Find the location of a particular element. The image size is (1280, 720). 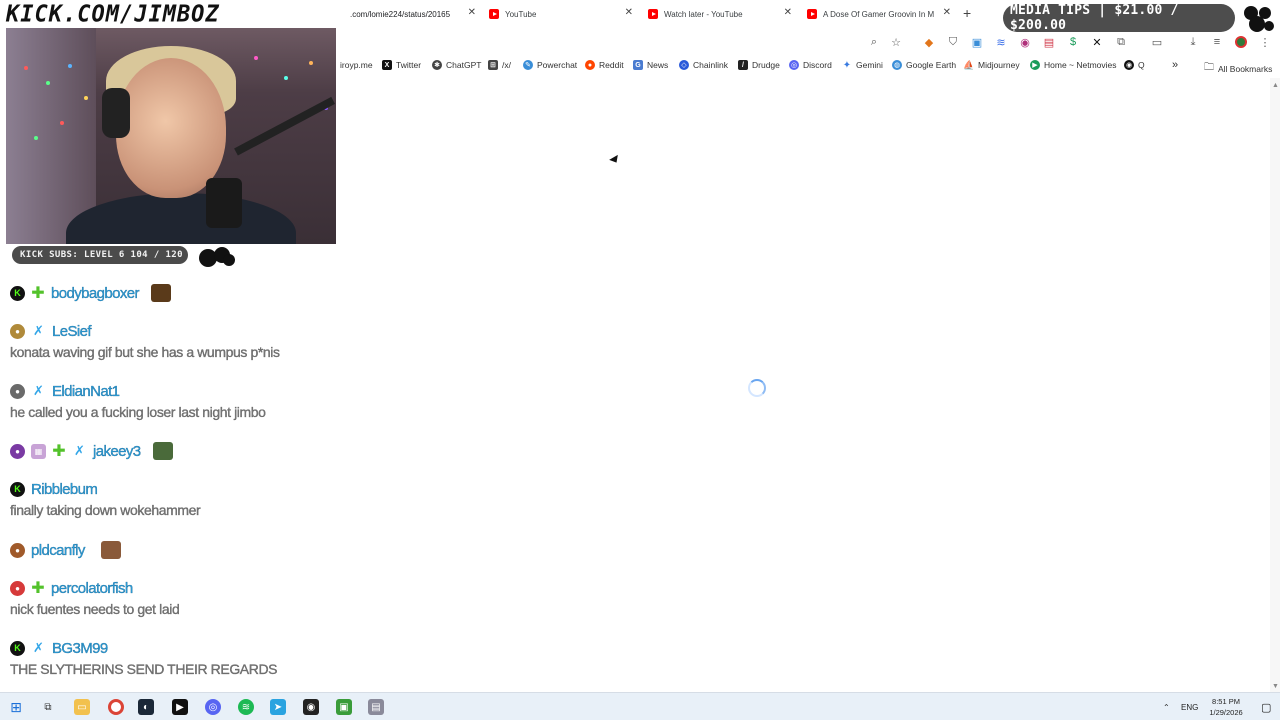

bookmark-drudge: / Drudge is located at coordinates (759, 65).